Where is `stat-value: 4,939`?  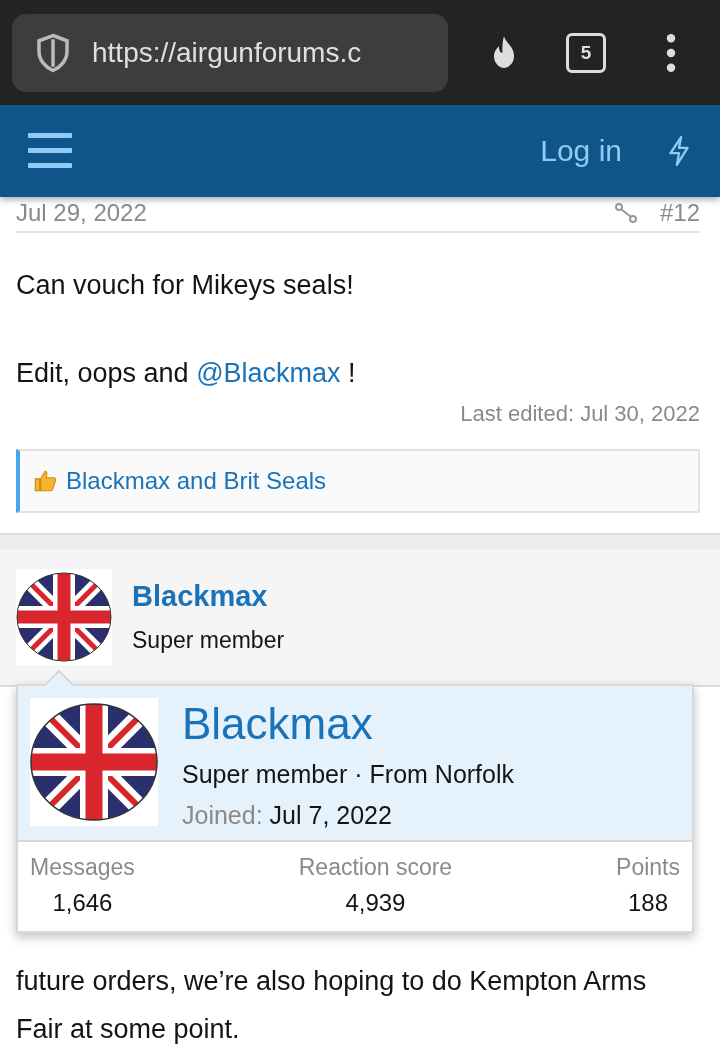
stat-value: 4,939 is located at coordinates (375, 903).